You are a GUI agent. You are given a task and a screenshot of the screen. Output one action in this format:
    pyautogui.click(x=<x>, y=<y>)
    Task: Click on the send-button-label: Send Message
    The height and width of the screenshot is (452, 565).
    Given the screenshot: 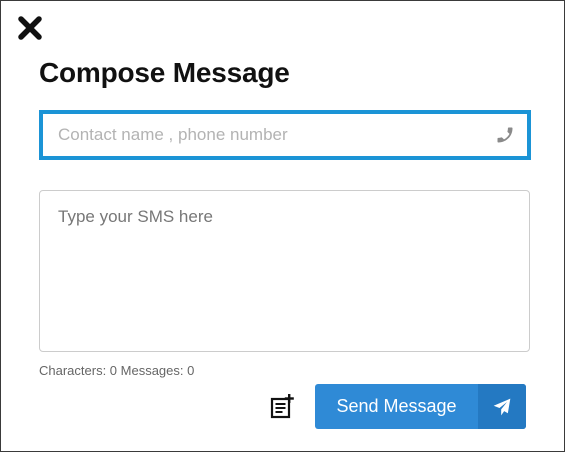 What is the action you would take?
    pyautogui.click(x=396, y=406)
    